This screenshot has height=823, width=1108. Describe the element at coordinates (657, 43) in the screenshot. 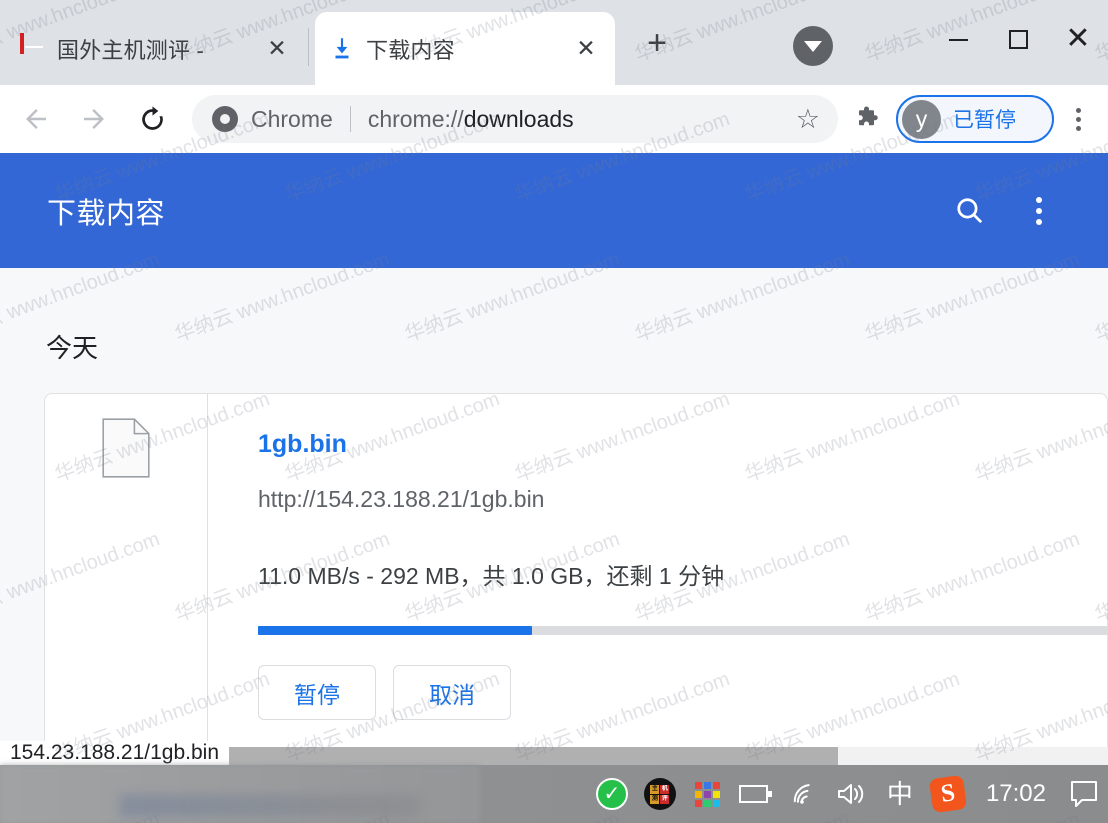

I see `new-tab-button: +` at that location.